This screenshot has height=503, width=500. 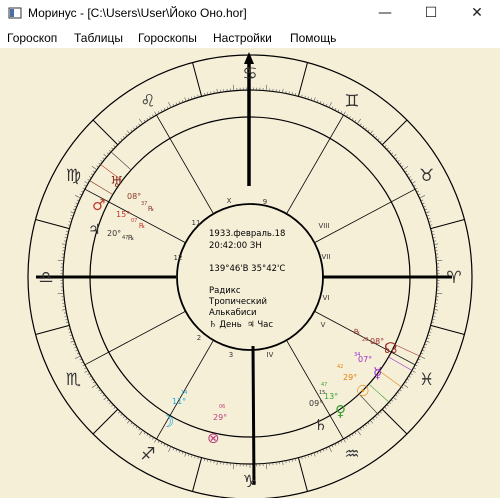 What do you see at coordinates (221, 278) in the screenshot?
I see `house-numbers: 9111223` at bounding box center [221, 278].